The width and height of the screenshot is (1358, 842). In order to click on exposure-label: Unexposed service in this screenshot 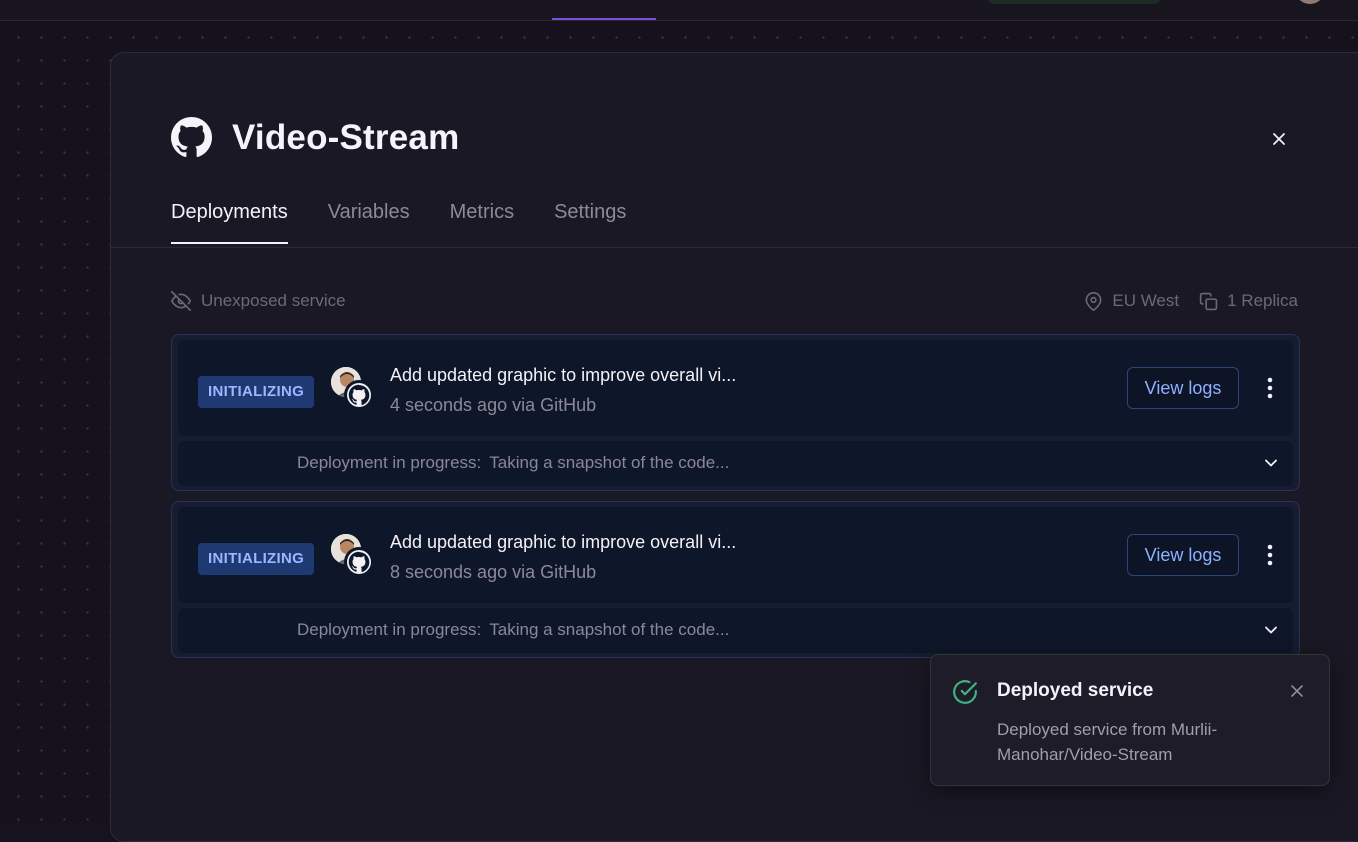, I will do `click(273, 300)`.